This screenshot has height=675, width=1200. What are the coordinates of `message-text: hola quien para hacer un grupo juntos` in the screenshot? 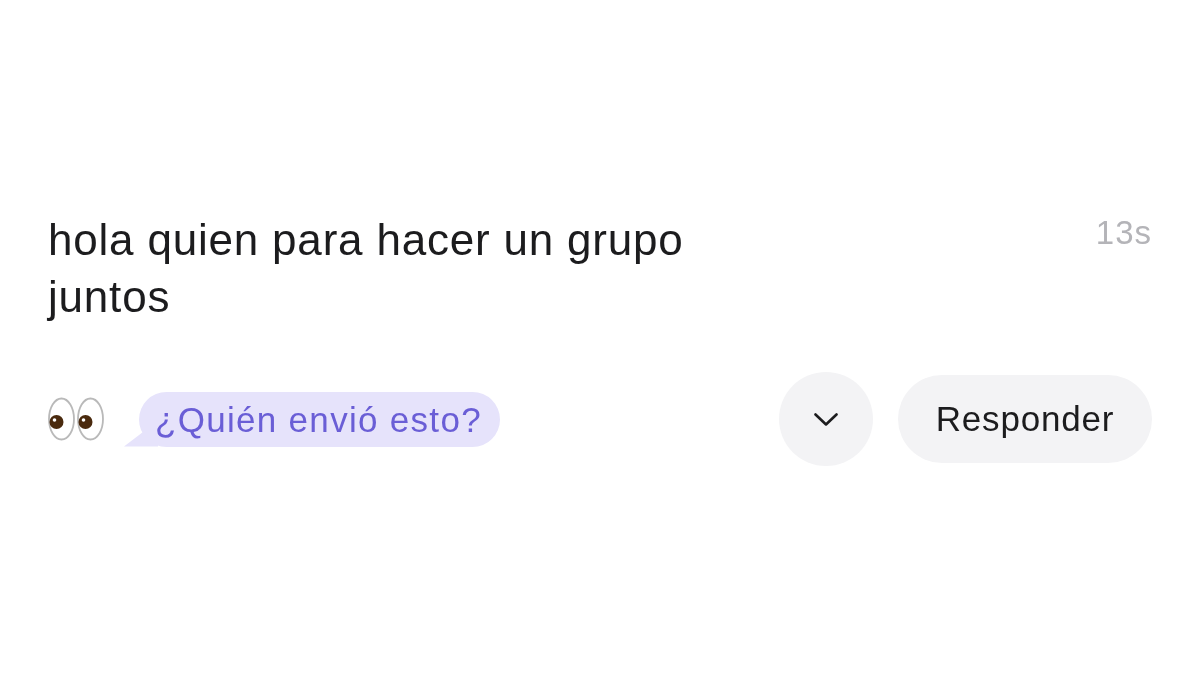 It's located at (366, 268).